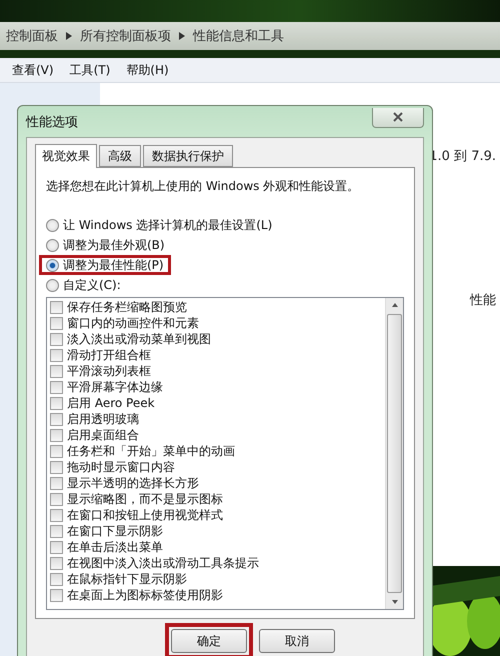  Describe the element at coordinates (121, 467) in the screenshot. I see `checkbox-label: 拖动时显示窗口内容` at that location.